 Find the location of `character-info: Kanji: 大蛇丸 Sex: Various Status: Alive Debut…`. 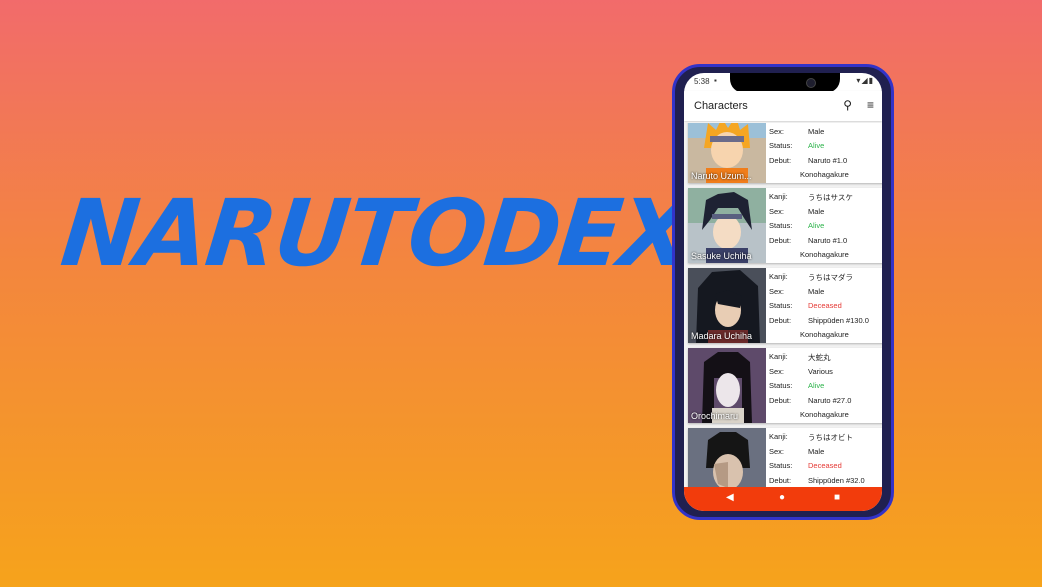

character-info: Kanji: 大蛇丸 Sex: Various Status: Alive Debut… is located at coordinates (825, 386).